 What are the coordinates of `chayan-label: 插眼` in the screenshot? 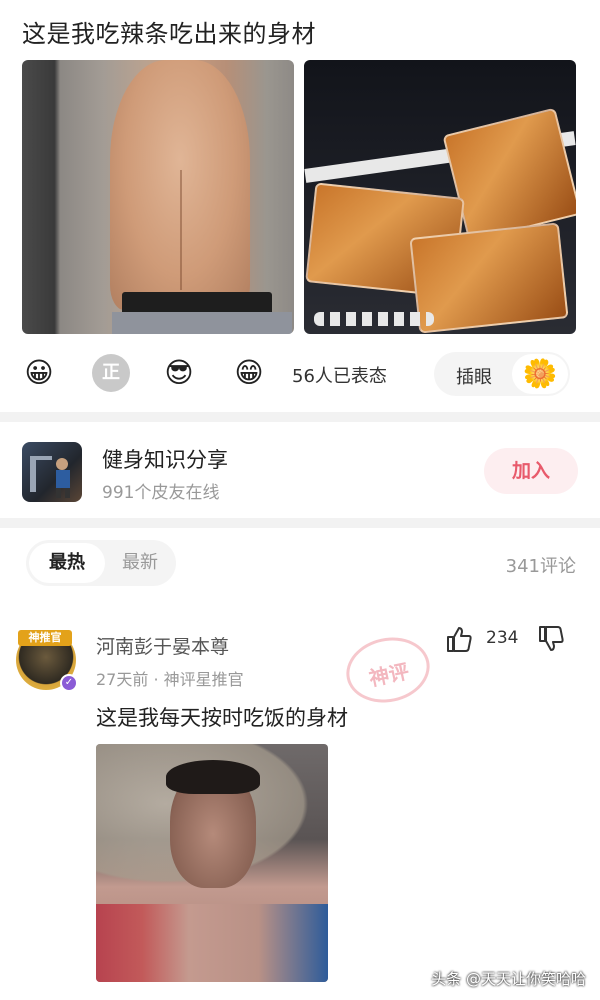 It's located at (474, 377).